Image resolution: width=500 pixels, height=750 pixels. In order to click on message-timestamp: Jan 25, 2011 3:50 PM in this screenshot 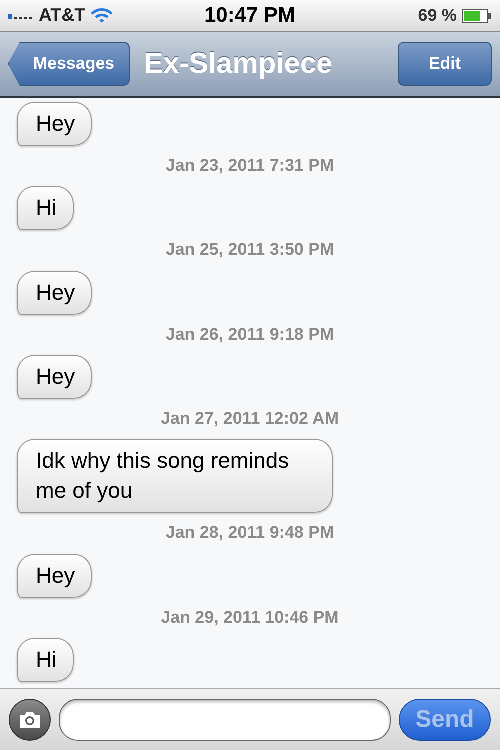, I will do `click(250, 250)`.